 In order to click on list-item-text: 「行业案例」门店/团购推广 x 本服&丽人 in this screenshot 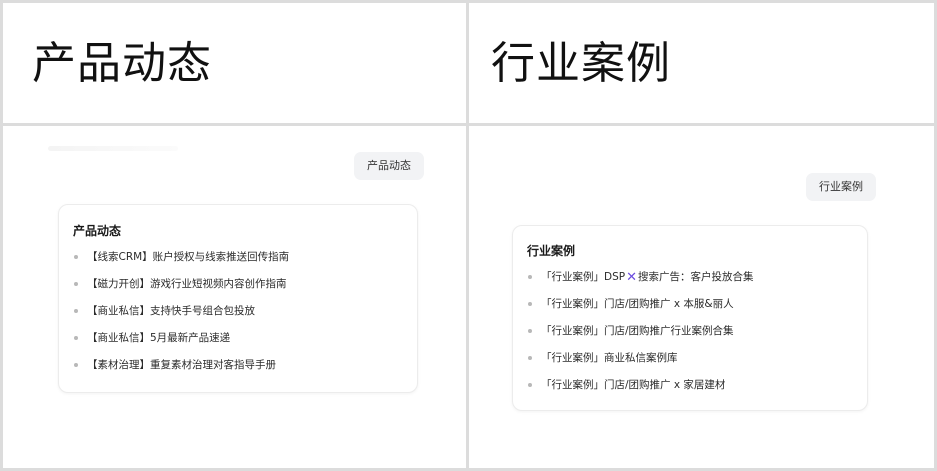, I will do `click(637, 304)`.